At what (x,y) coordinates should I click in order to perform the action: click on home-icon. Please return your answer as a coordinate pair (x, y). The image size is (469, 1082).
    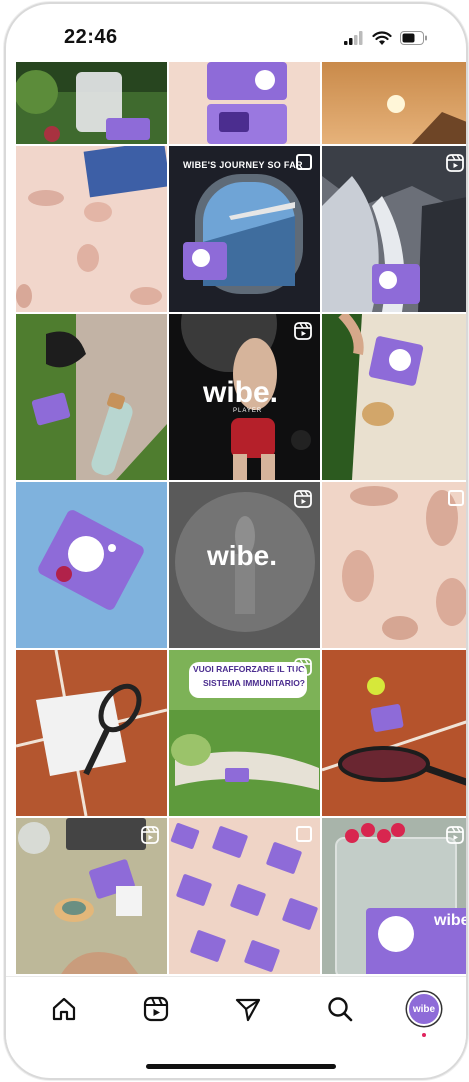
    Looking at the image, I should click on (64, 1009).